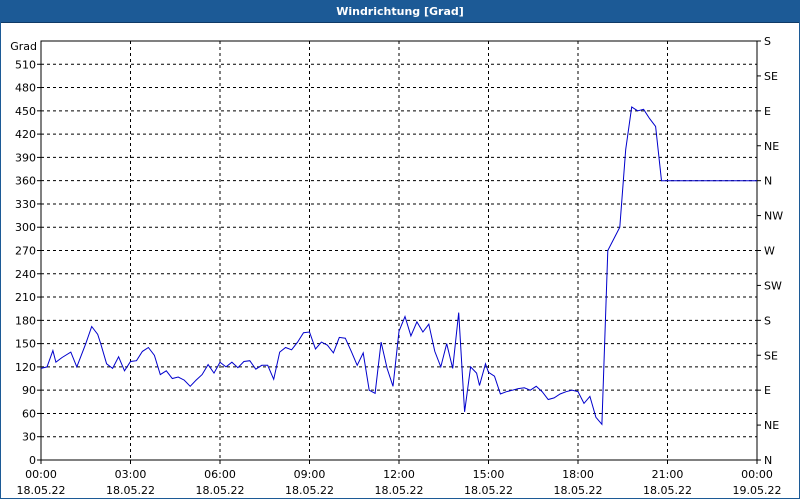  What do you see at coordinates (32, 460) in the screenshot?
I see `y-tick-label: 0` at bounding box center [32, 460].